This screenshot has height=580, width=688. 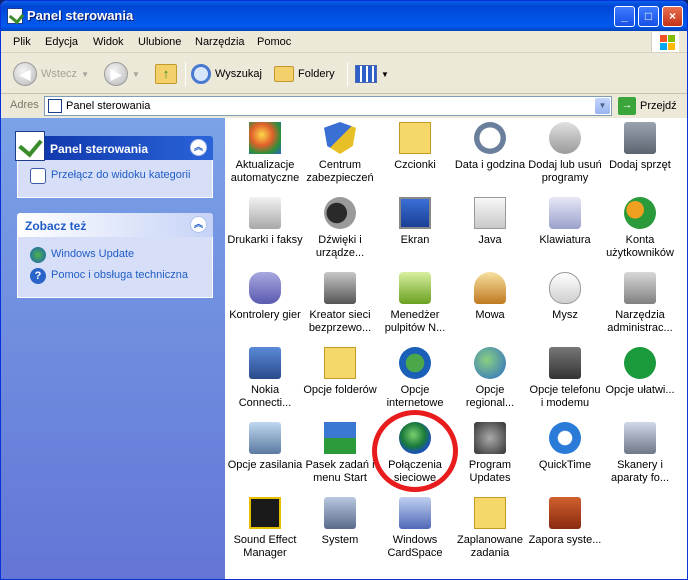 What do you see at coordinates (265, 213) in the screenshot?
I see `drukarki-i-faksy-icon` at bounding box center [265, 213].